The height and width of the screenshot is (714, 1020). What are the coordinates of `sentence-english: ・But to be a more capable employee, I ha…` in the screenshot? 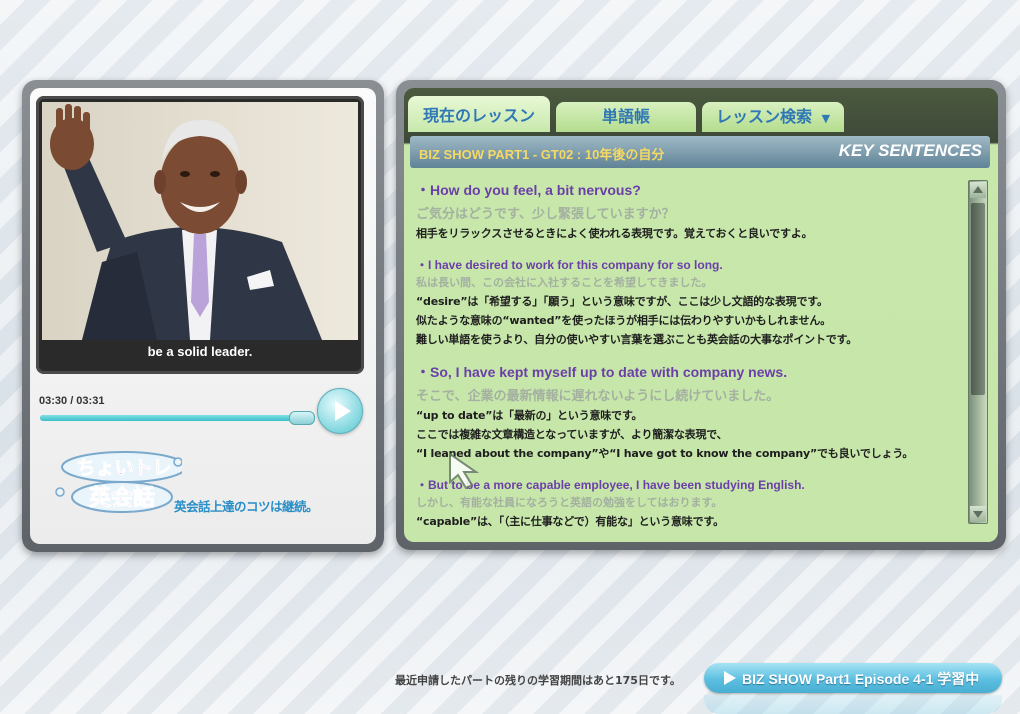 It's located at (610, 485).